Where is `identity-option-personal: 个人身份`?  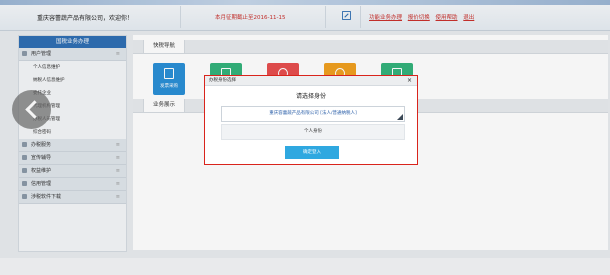
identity-option-personal: 个人身份 is located at coordinates (313, 132).